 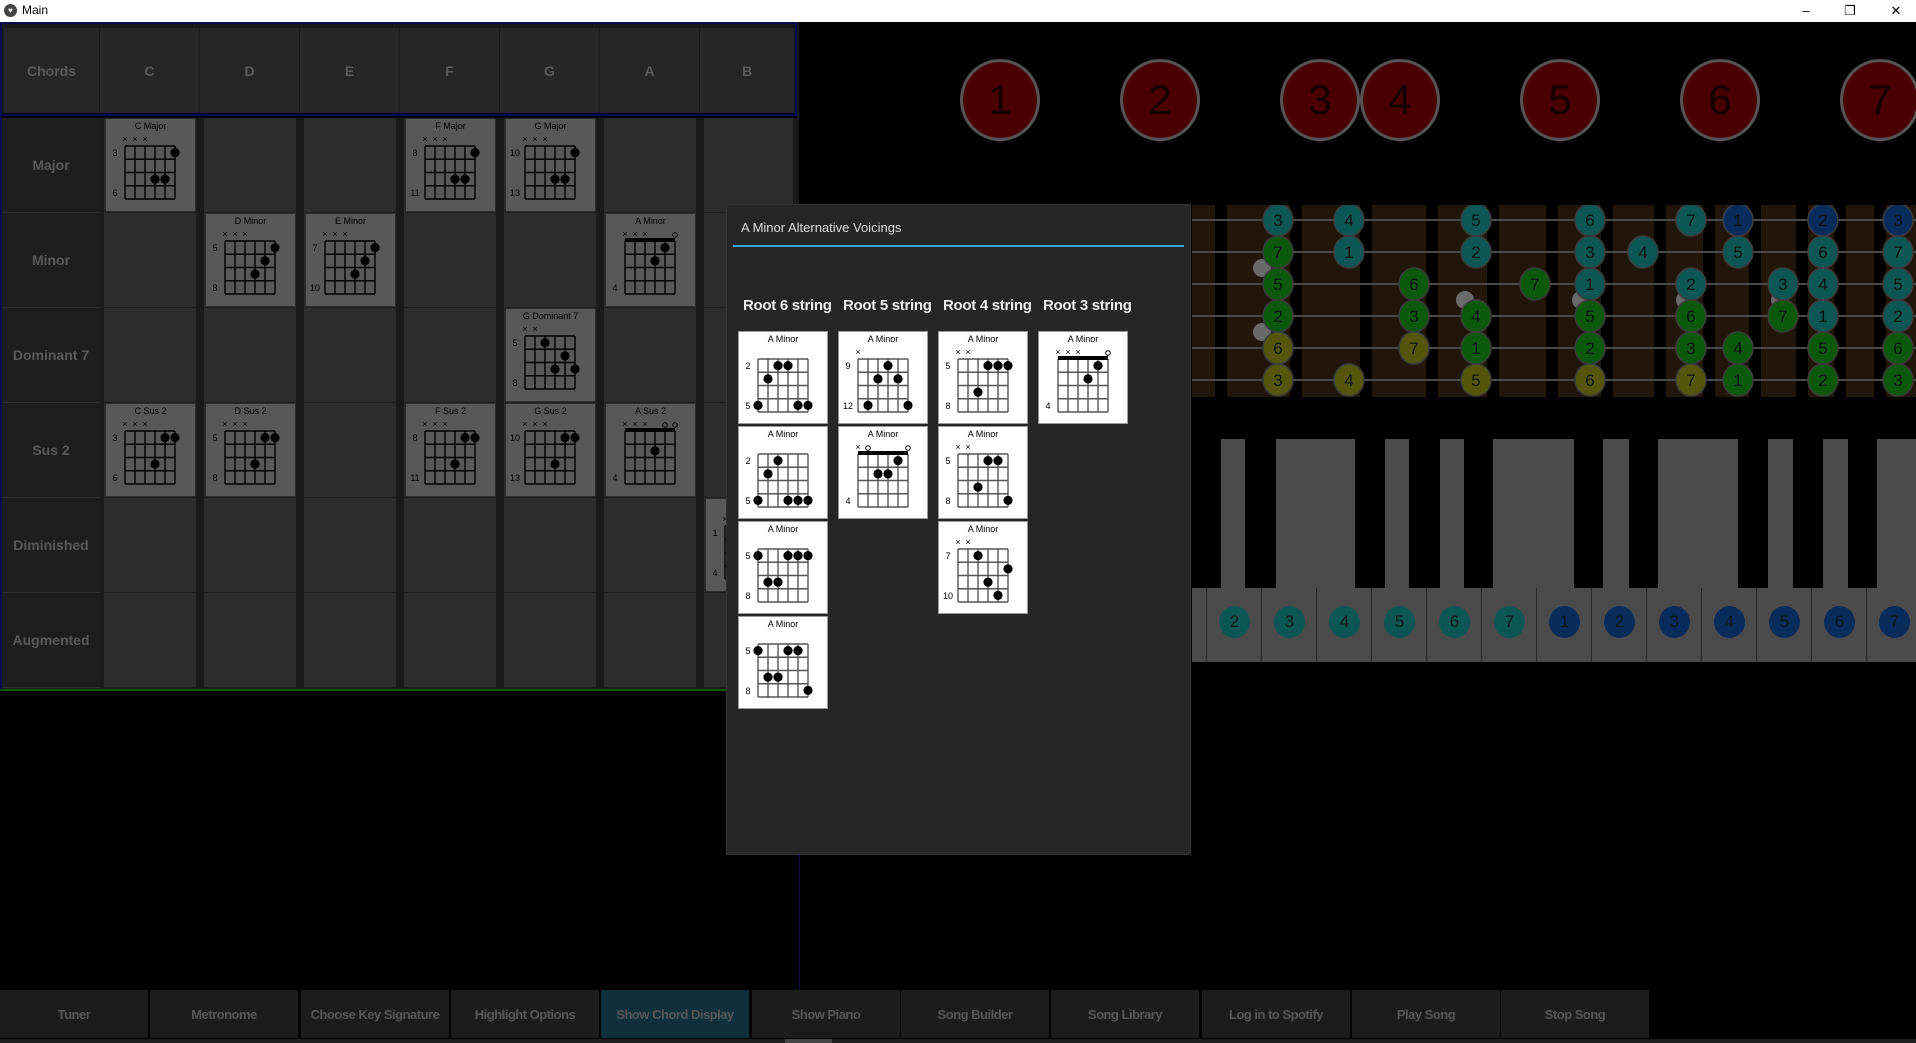 I want to click on scale-degree-4: 4, so click(x=1400, y=100).